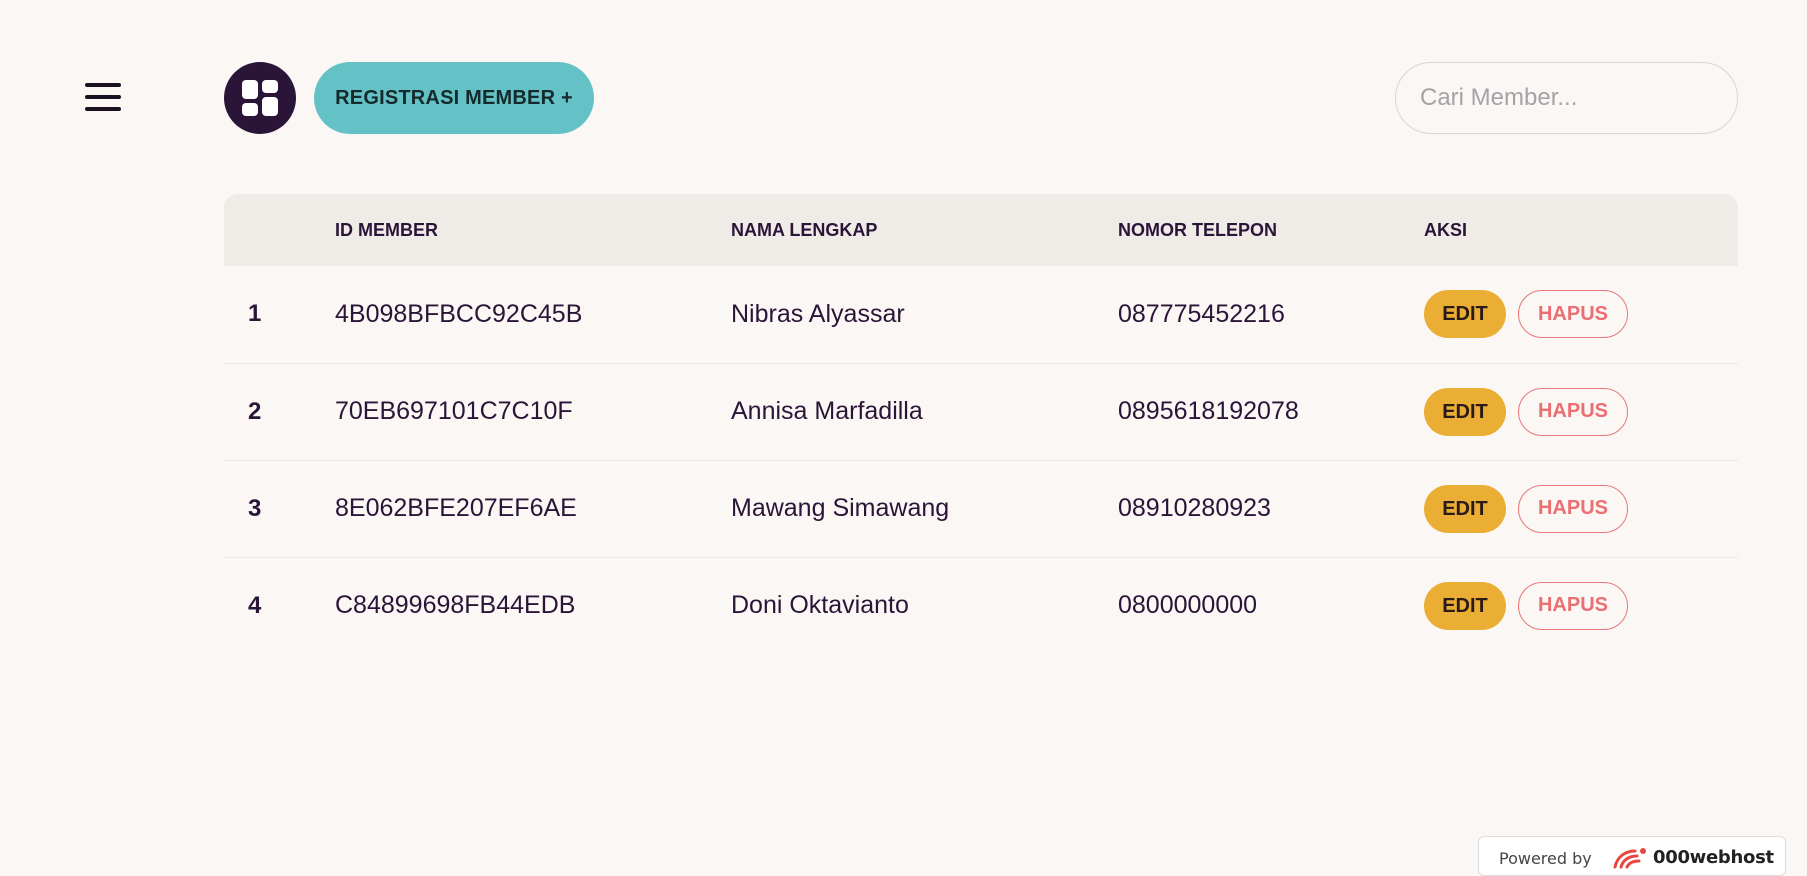 Image resolution: width=1807 pixels, height=876 pixels. I want to click on 000webhost-logo-icon, so click(1629, 858).